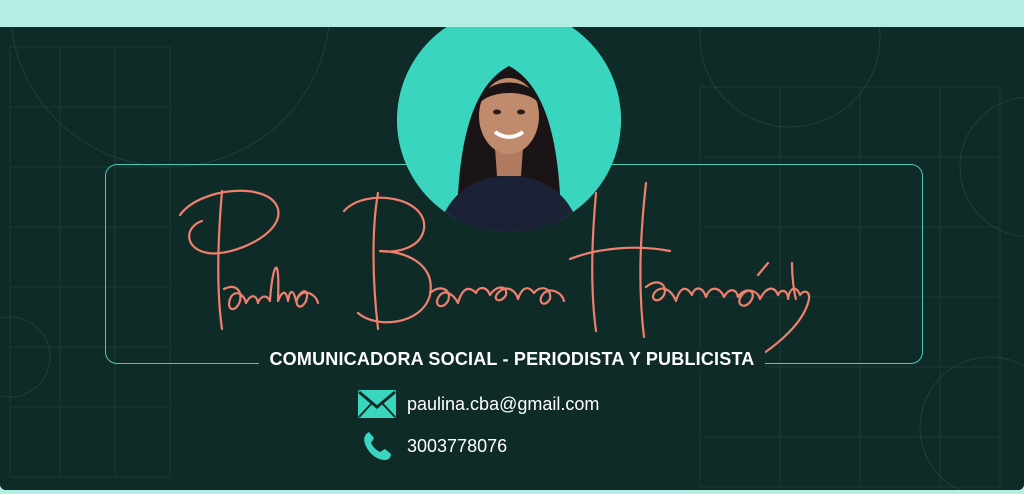 The image size is (1024, 494). I want to click on phone-icon, so click(377, 446).